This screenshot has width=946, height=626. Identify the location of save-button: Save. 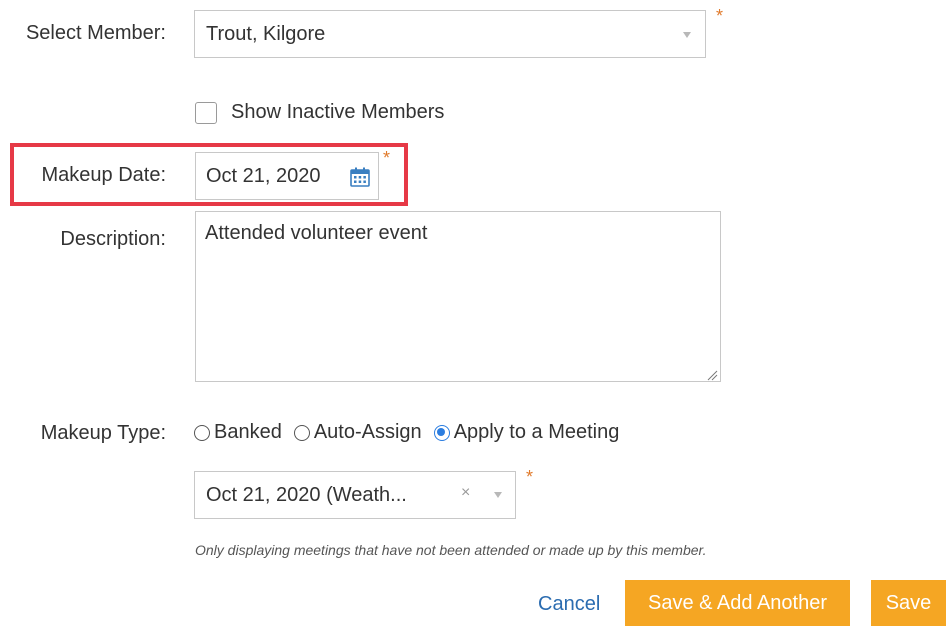
(908, 603).